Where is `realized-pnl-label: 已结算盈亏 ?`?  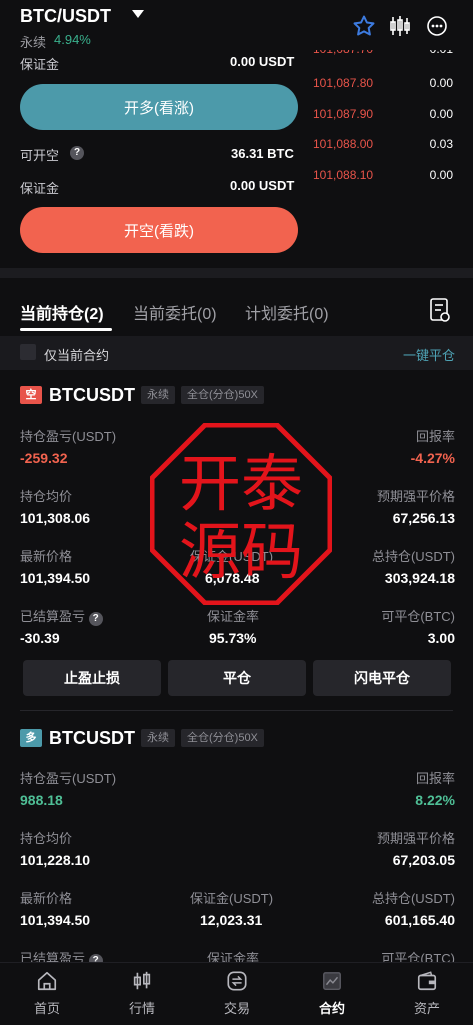 realized-pnl-label: 已结算盈亏 ? is located at coordinates (61, 616).